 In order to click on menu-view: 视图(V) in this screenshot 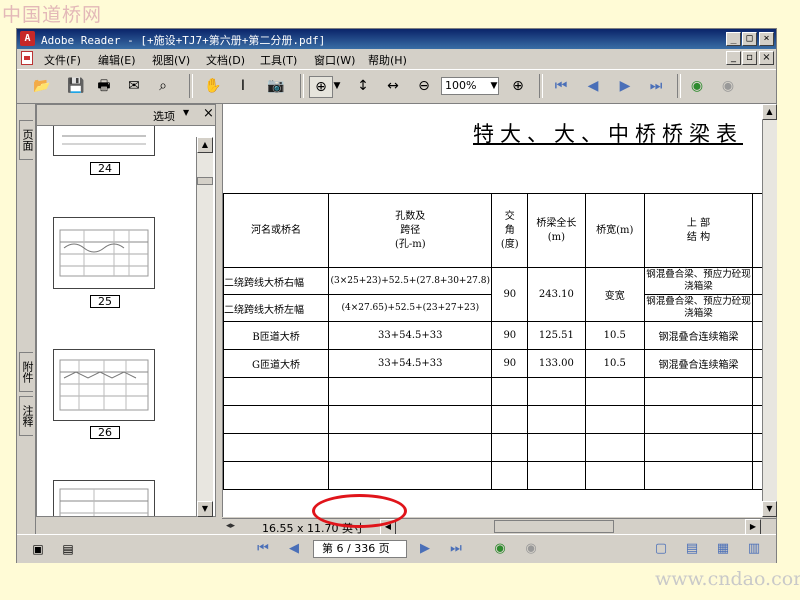, I will do `click(171, 60)`.